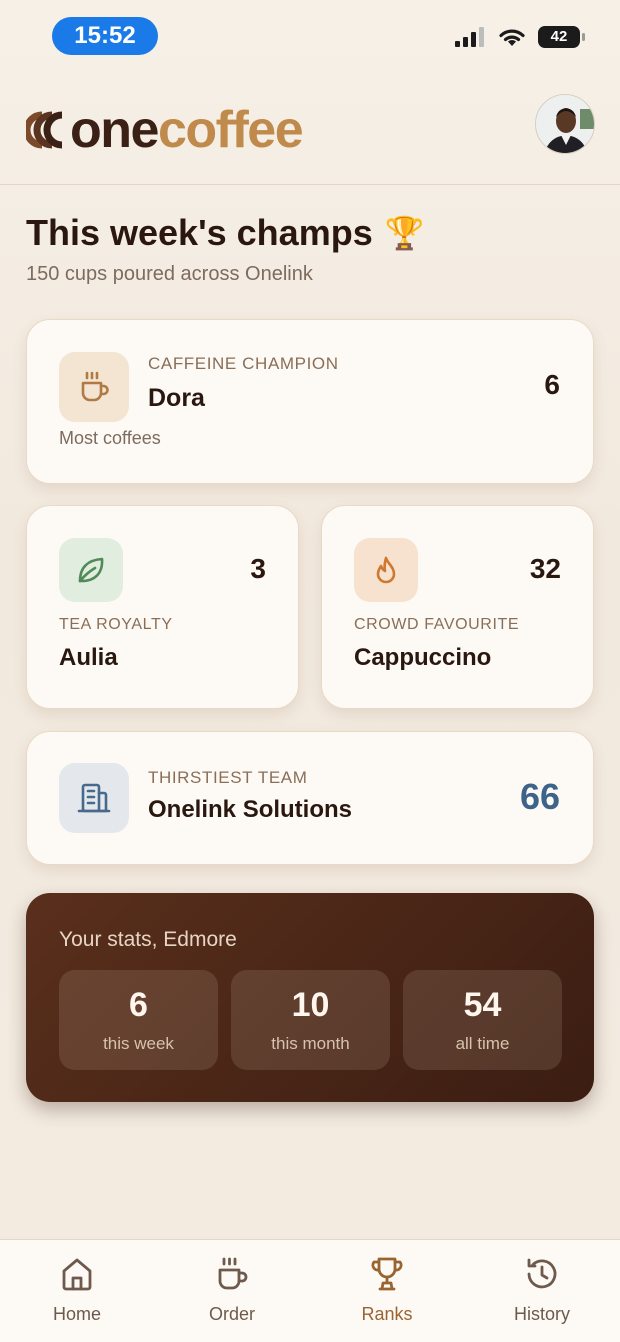 Image resolution: width=620 pixels, height=1342 pixels. Describe the element at coordinates (469, 37) in the screenshot. I see `signal-icon` at that location.